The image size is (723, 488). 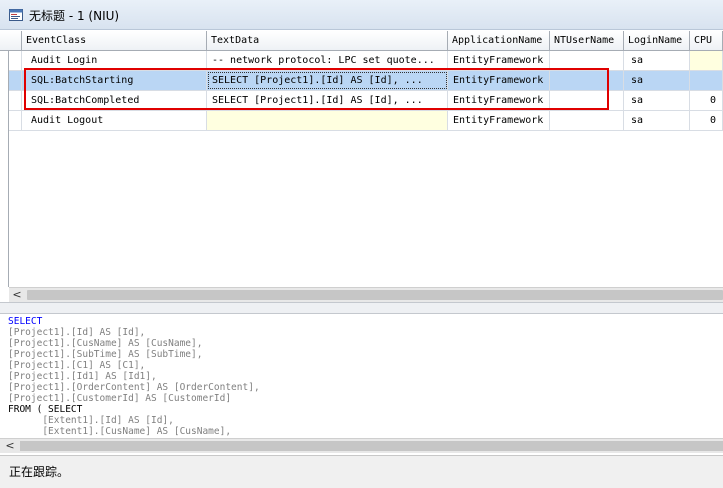 I want to click on cell-eventclass: SQL:BatchCompleted, so click(x=114, y=100).